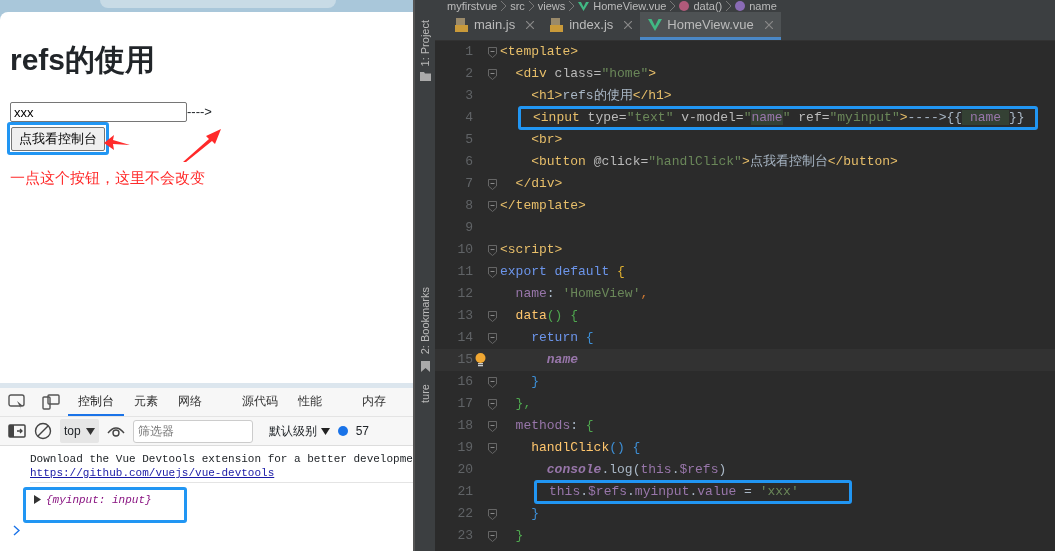 This screenshot has height=551, width=1055. What do you see at coordinates (539, 52) in the screenshot?
I see `code-line: <template>` at bounding box center [539, 52].